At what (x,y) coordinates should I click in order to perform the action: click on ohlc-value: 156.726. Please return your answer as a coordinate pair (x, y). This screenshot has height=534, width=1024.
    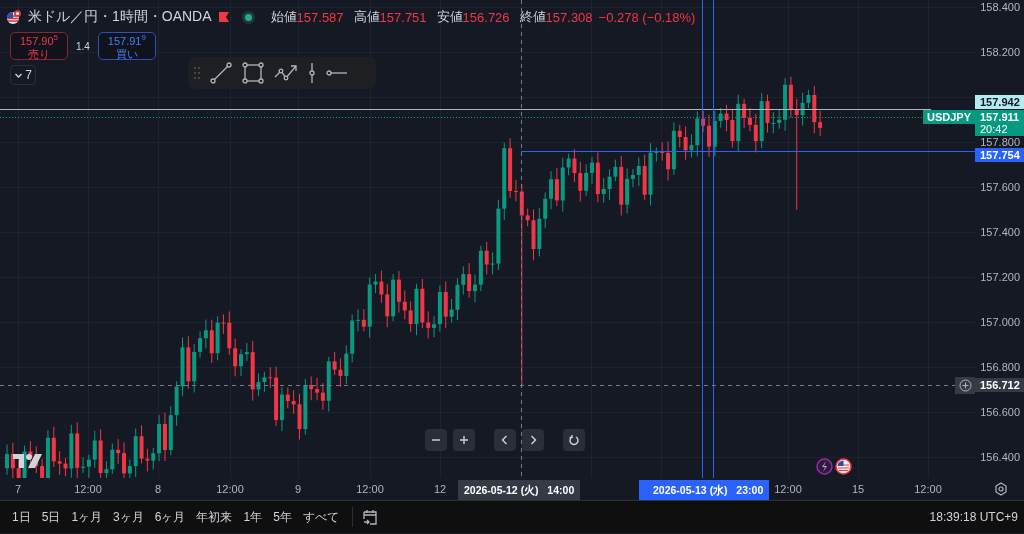
    Looking at the image, I should click on (486, 17).